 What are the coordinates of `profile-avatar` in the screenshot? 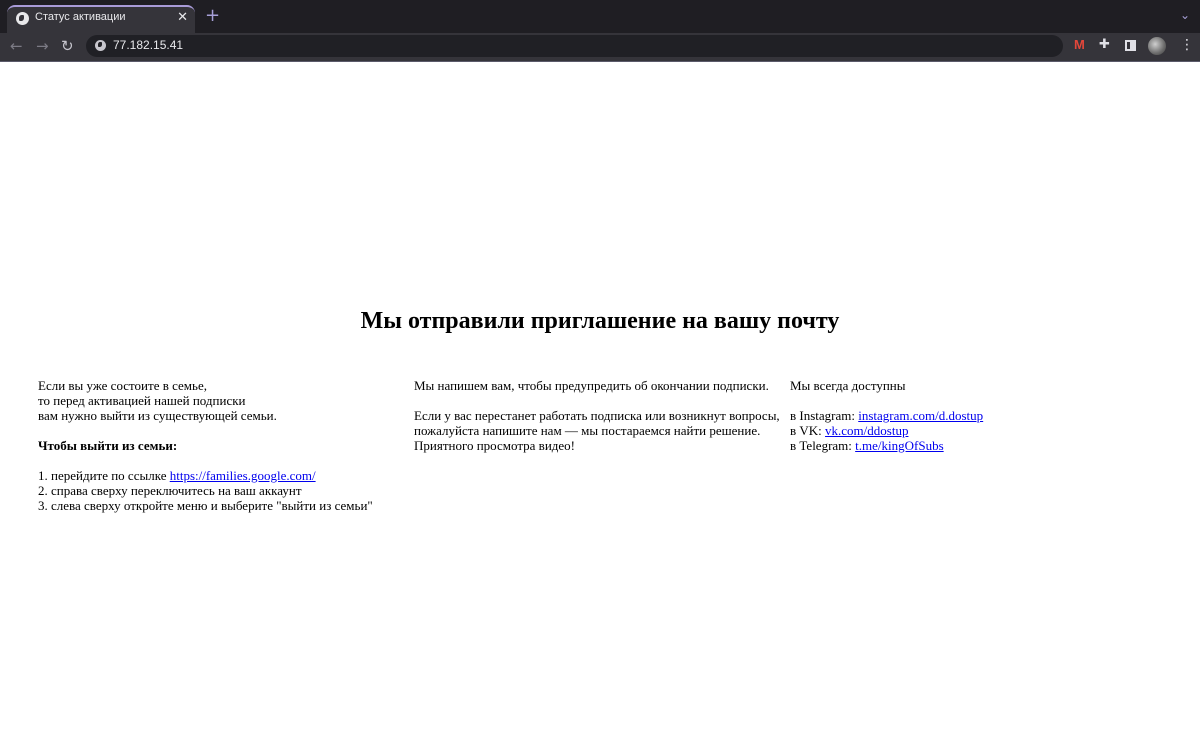 It's located at (1157, 46).